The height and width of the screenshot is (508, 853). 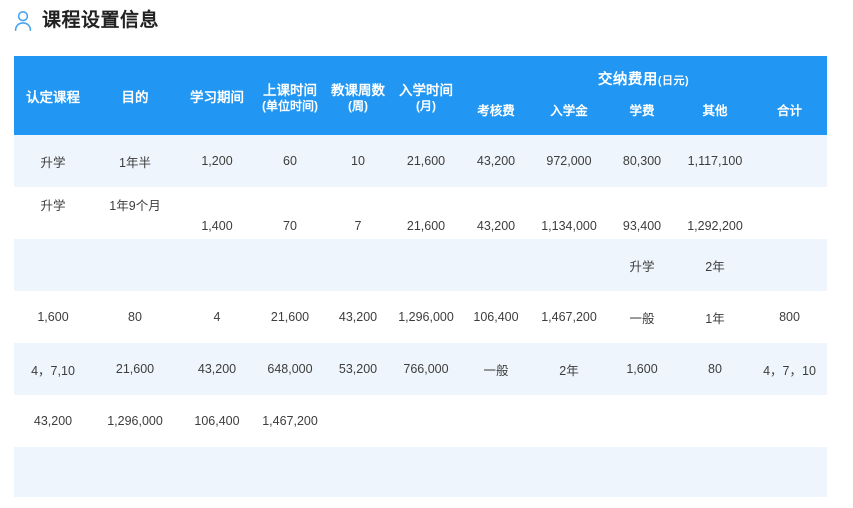 I want to click on cell: 1,400, so click(x=217, y=226).